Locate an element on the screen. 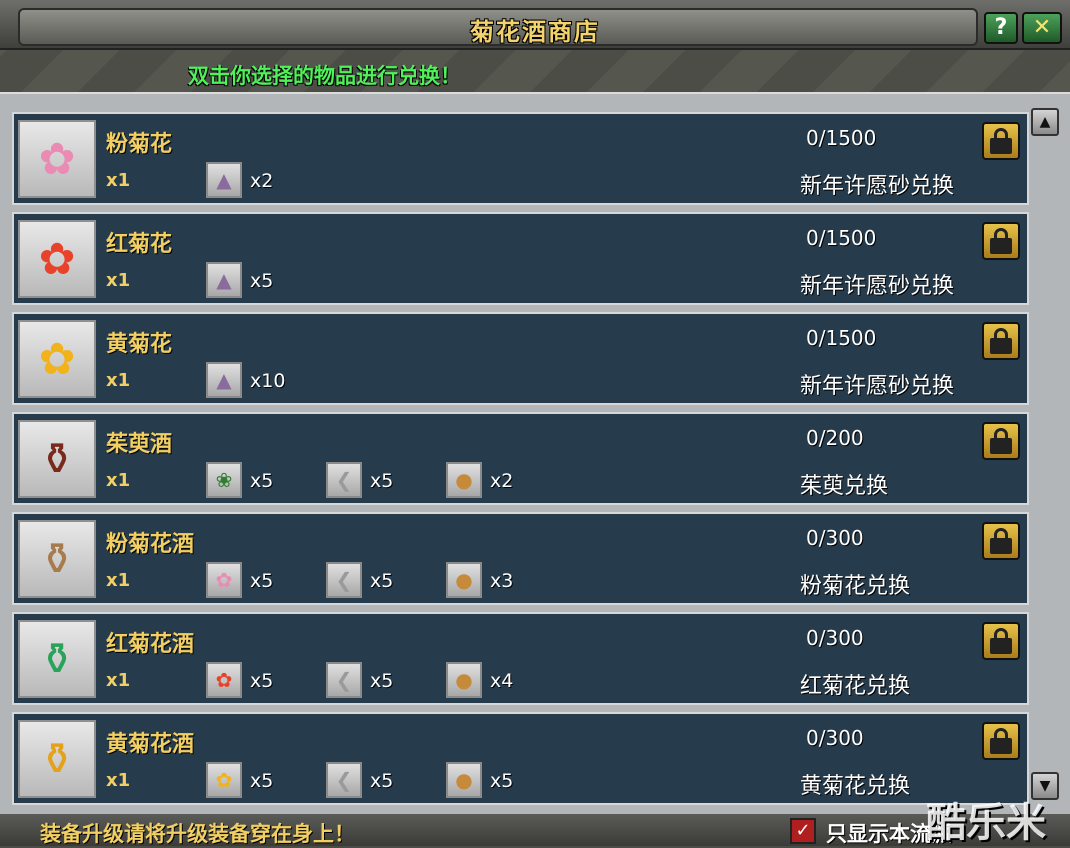 This screenshot has width=1070, height=848. shop-item-row: ✿ 红菊花 x1 ▲ x5 0/1500 新年许愿砂兑换 is located at coordinates (520, 258).